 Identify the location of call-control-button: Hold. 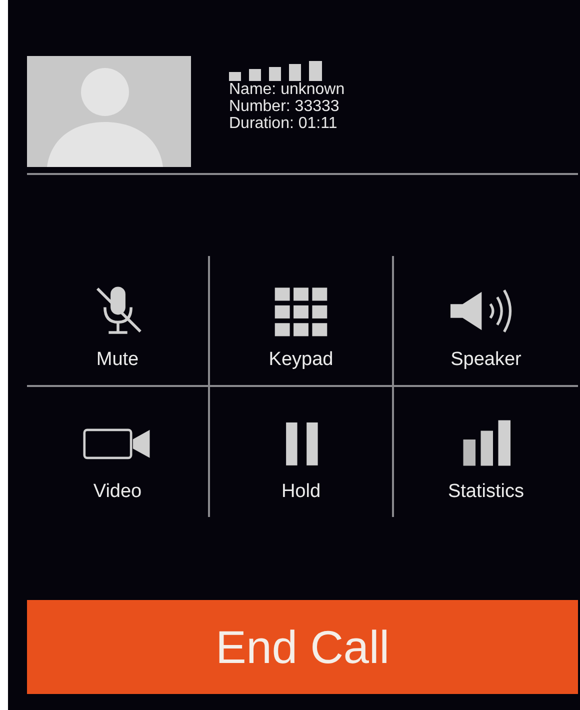
(302, 452).